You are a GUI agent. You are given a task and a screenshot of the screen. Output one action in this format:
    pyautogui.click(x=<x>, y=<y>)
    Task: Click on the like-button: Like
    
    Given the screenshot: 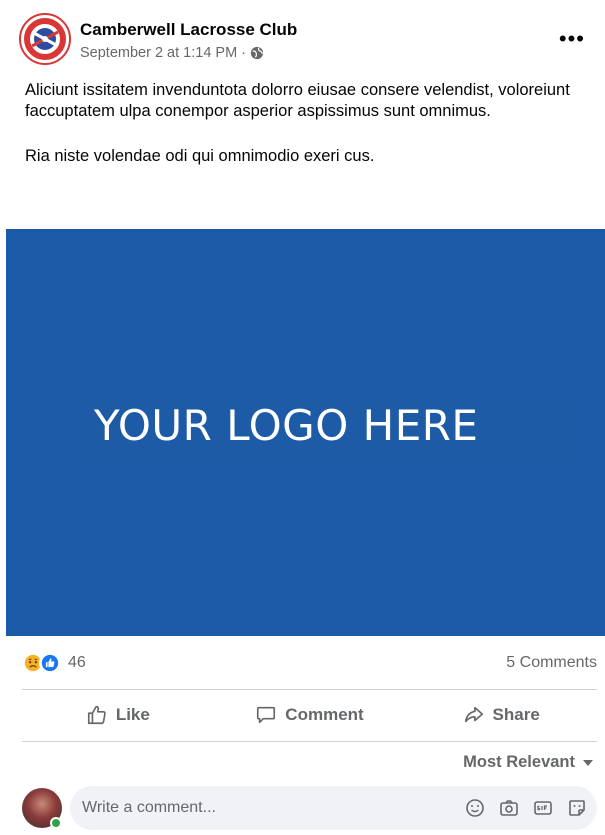 What is the action you would take?
    pyautogui.click(x=118, y=715)
    